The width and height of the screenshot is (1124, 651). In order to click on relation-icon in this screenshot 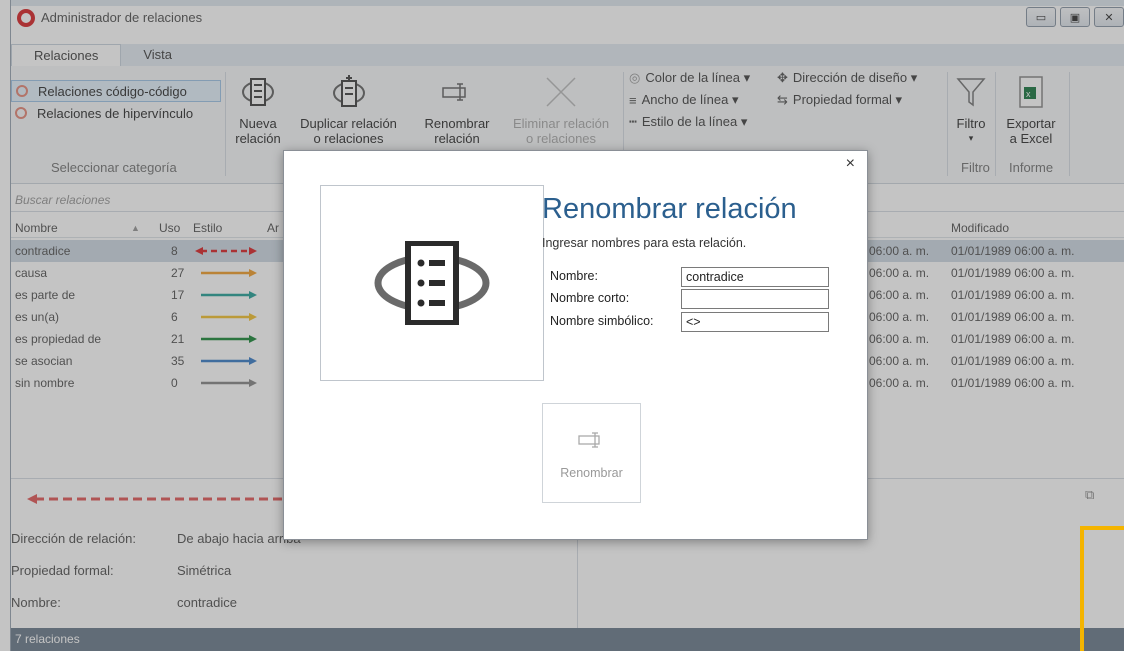, I will do `click(432, 283)`.